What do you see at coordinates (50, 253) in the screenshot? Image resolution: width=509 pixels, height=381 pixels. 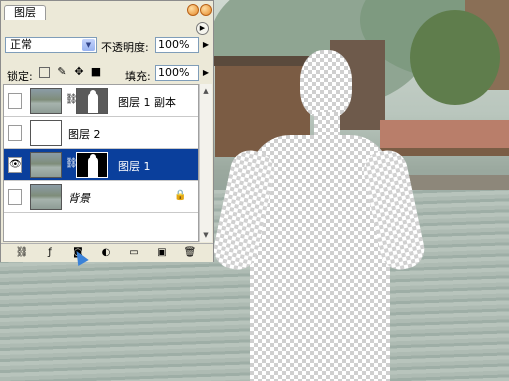 I see `layer-style-icon: ƒ` at bounding box center [50, 253].